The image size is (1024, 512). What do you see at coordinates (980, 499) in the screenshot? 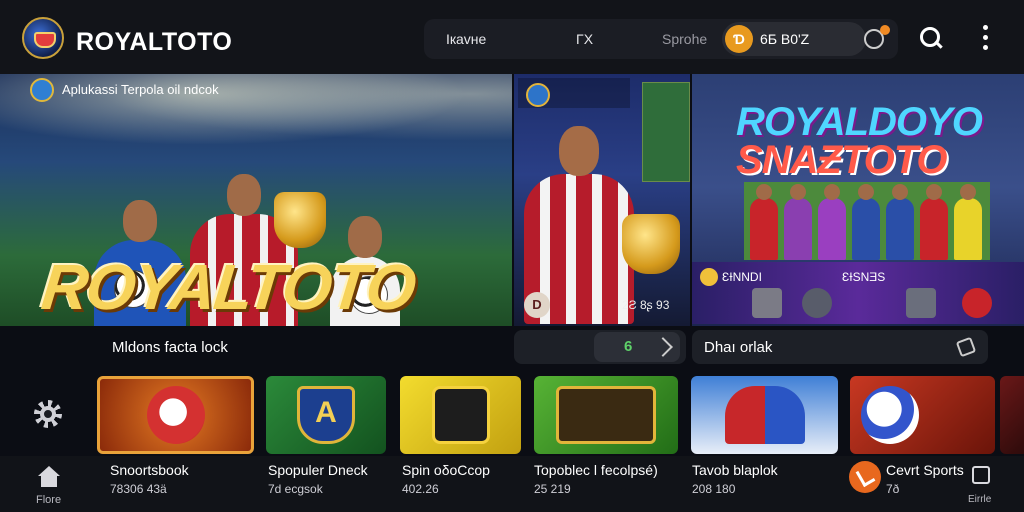
I see `last-nav-label: Eirrle` at bounding box center [980, 499].